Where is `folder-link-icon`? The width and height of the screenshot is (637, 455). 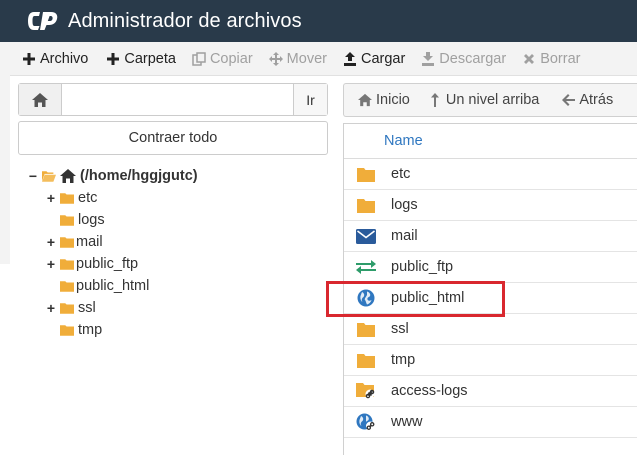 folder-link-icon is located at coordinates (366, 391).